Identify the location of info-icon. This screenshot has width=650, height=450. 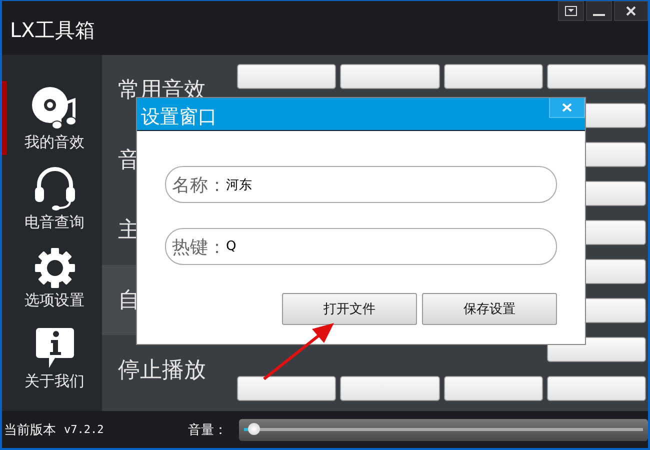
(54, 348).